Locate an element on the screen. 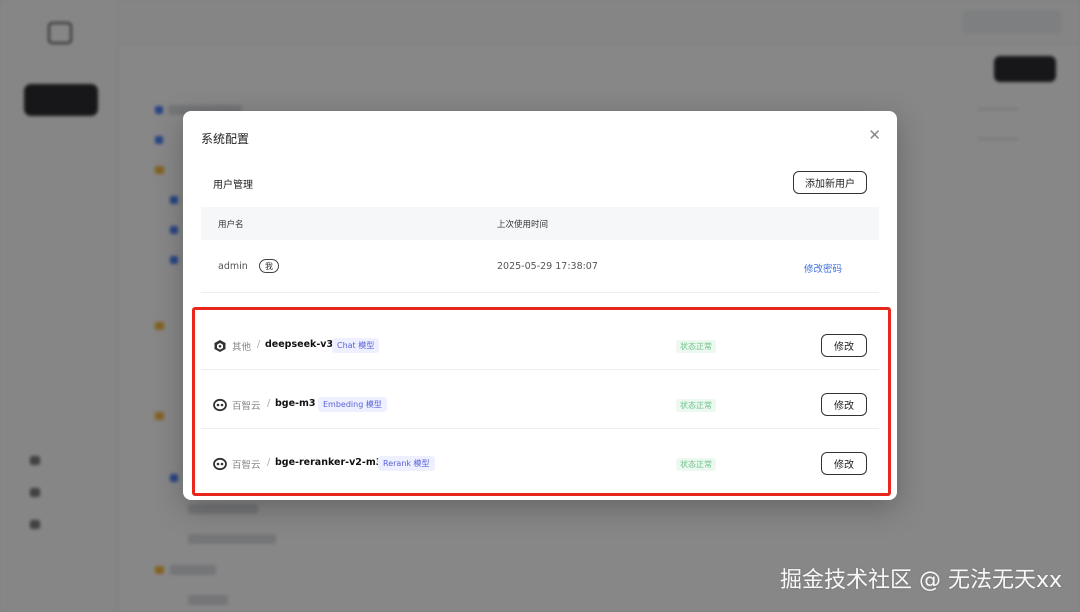 The width and height of the screenshot is (1080, 612). current-user-badge: 我 is located at coordinates (269, 266).